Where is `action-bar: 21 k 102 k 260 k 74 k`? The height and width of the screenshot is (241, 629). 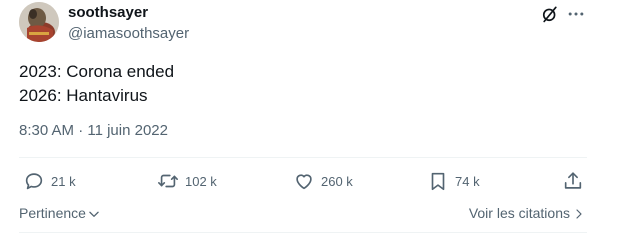
action-bar: 21 k 102 k 260 k 74 k is located at coordinates (314, 183).